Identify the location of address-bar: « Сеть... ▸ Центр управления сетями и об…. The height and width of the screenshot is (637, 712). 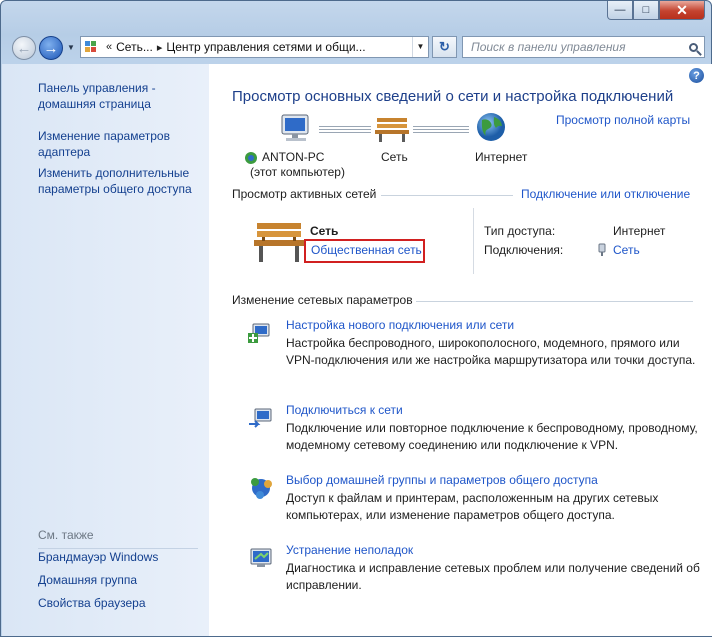
(254, 47).